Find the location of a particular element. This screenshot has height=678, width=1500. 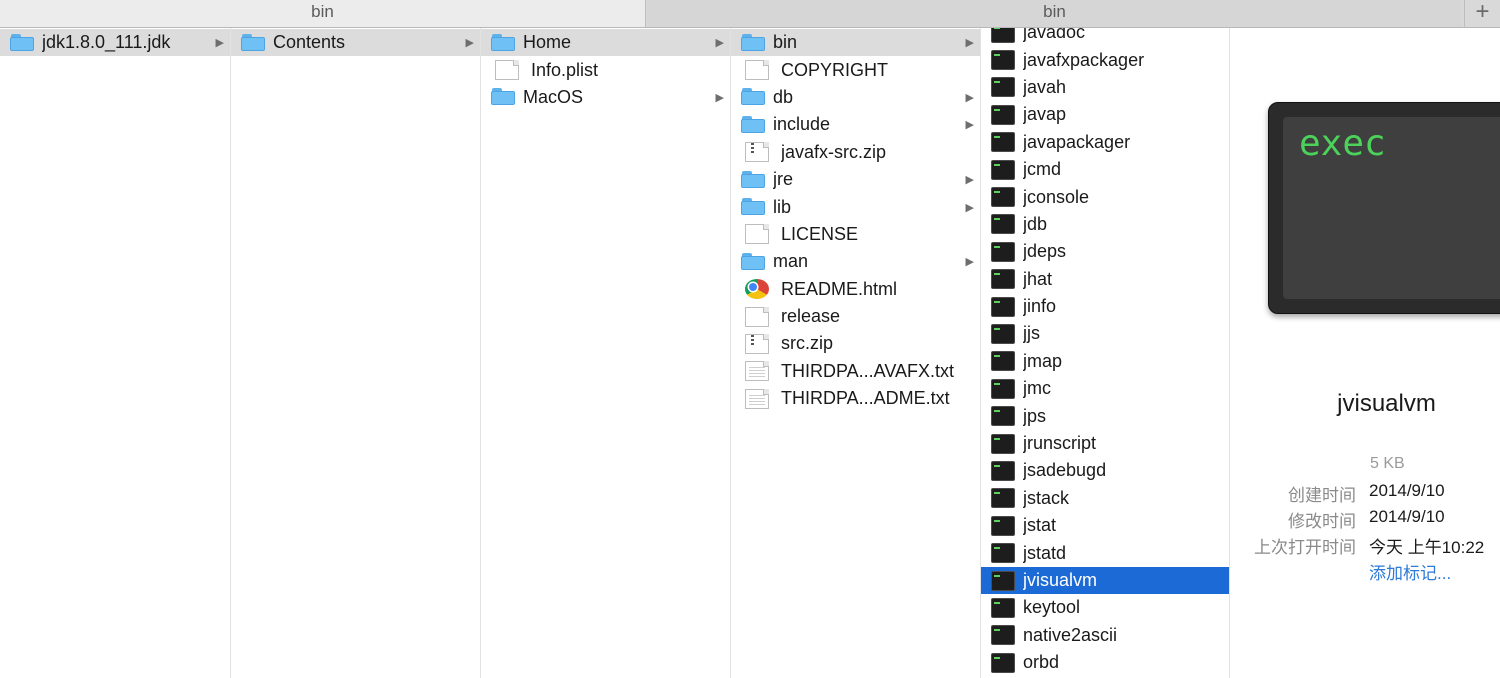

list-item: jstack is located at coordinates (1105, 498).